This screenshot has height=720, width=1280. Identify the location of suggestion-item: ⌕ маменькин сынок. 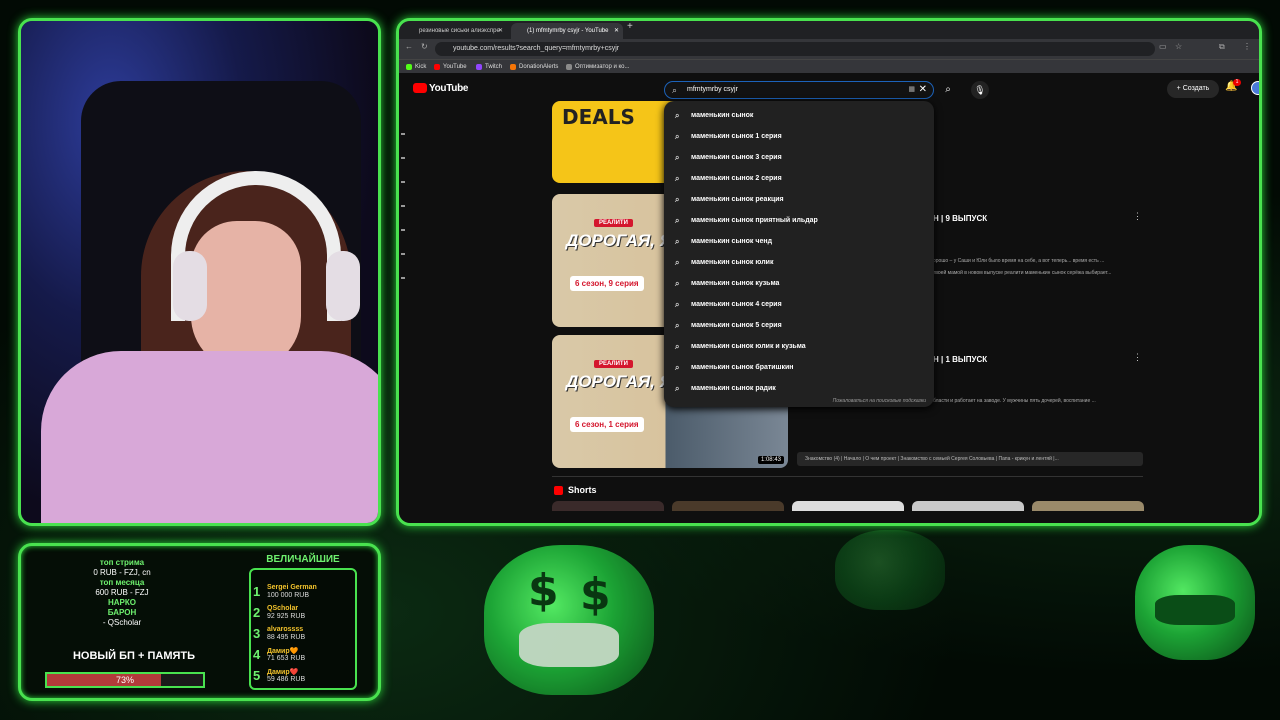
(799, 115).